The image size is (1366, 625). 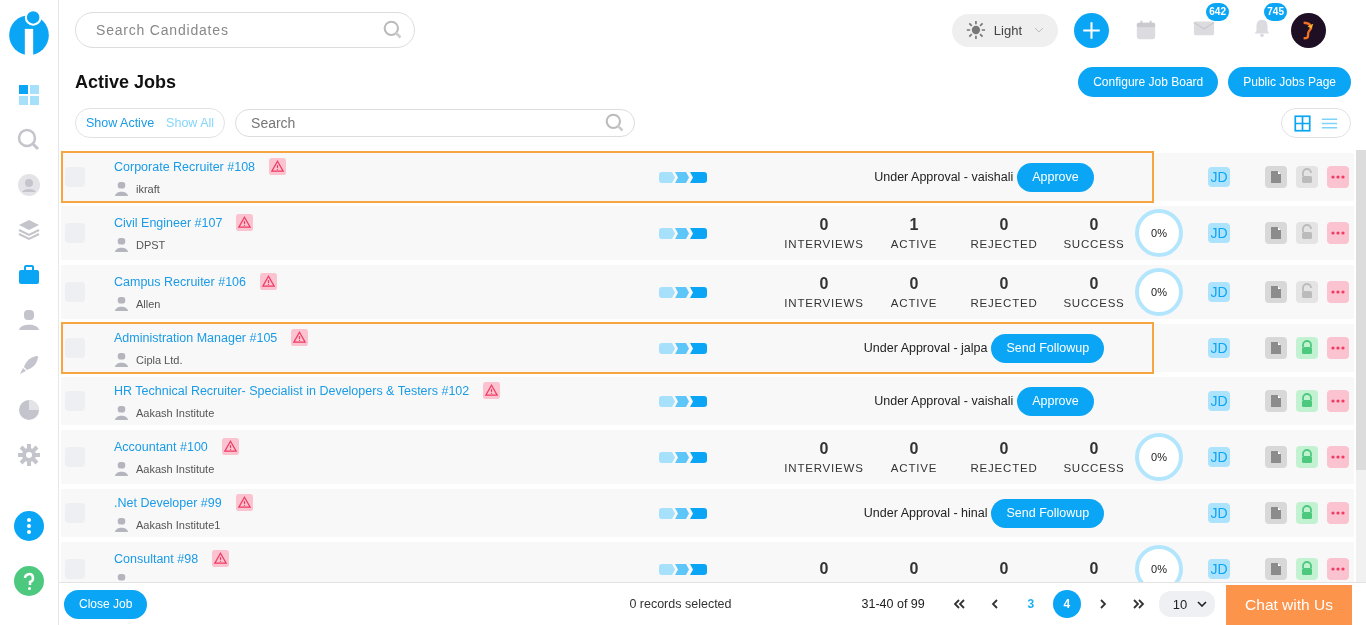 I want to click on chat-button: Chat with Us, so click(x=1289, y=605).